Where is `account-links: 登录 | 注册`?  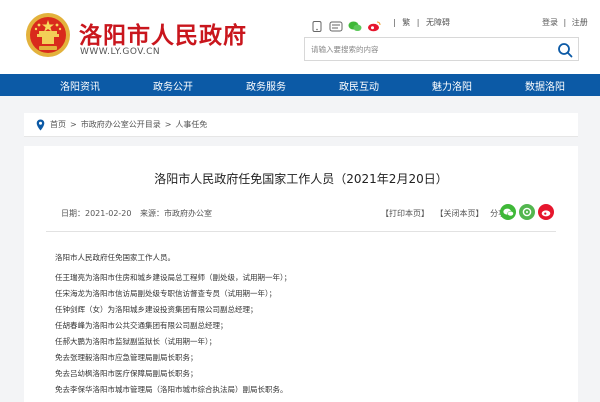 account-links: 登录 | 注册 is located at coordinates (566, 22).